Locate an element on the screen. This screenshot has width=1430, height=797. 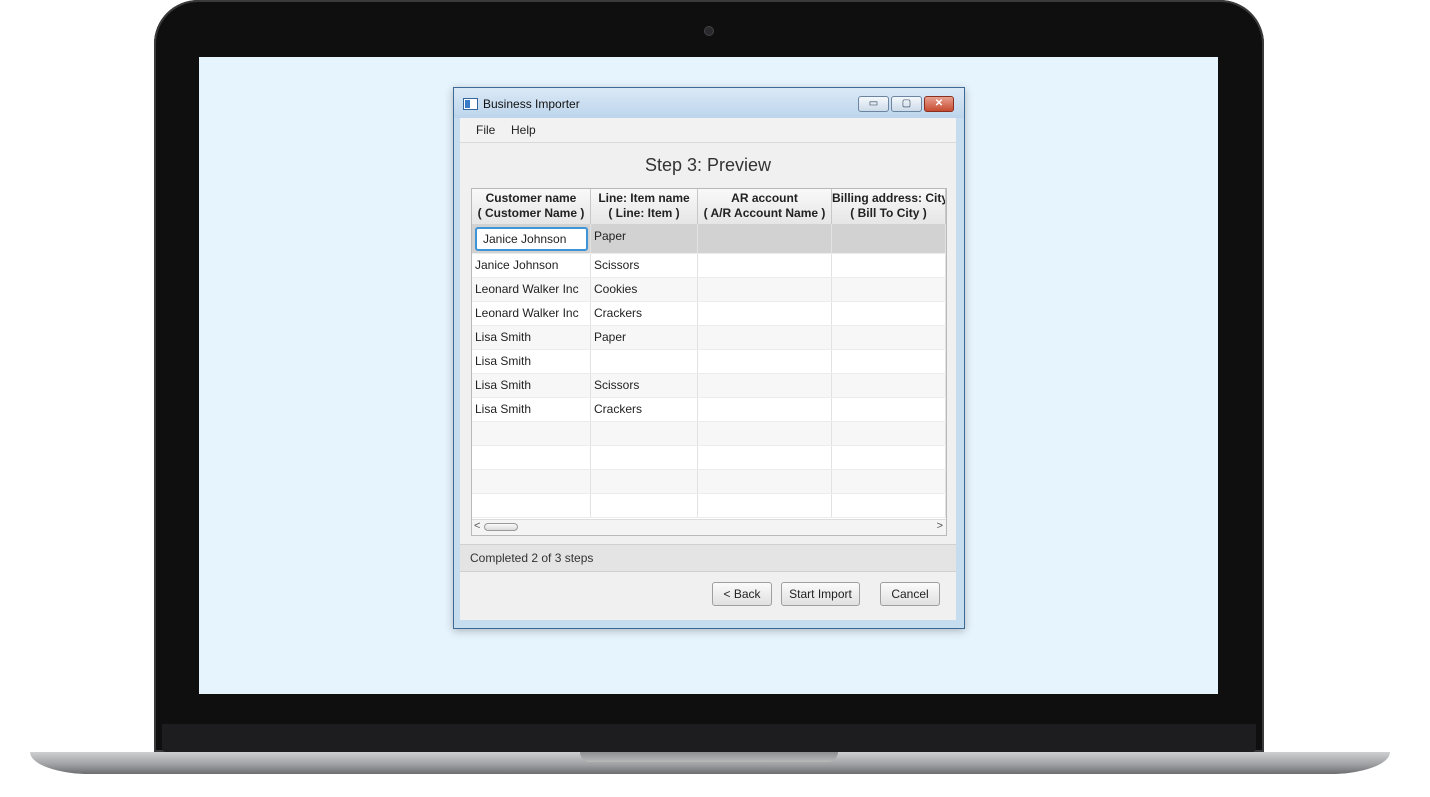
column-header-customer-name: Customer name ( Customer Name ) is located at coordinates (531, 206).